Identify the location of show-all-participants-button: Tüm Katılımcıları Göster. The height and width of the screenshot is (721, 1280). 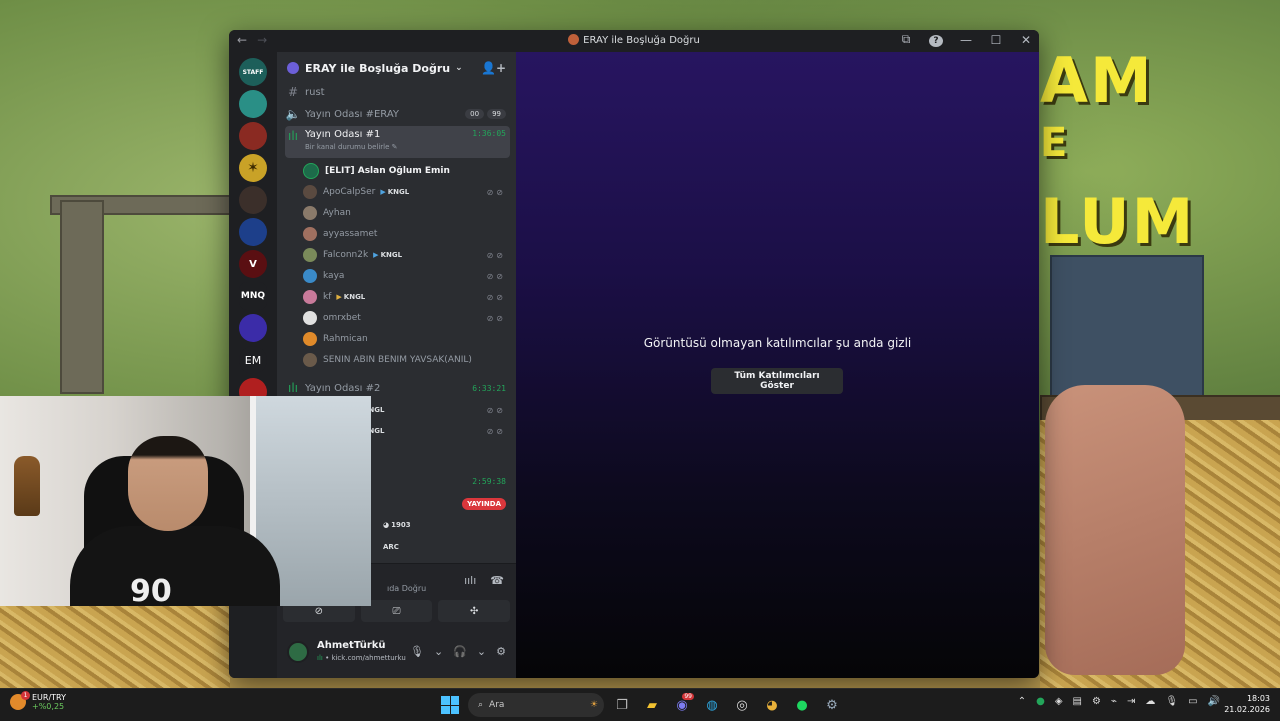
(777, 381).